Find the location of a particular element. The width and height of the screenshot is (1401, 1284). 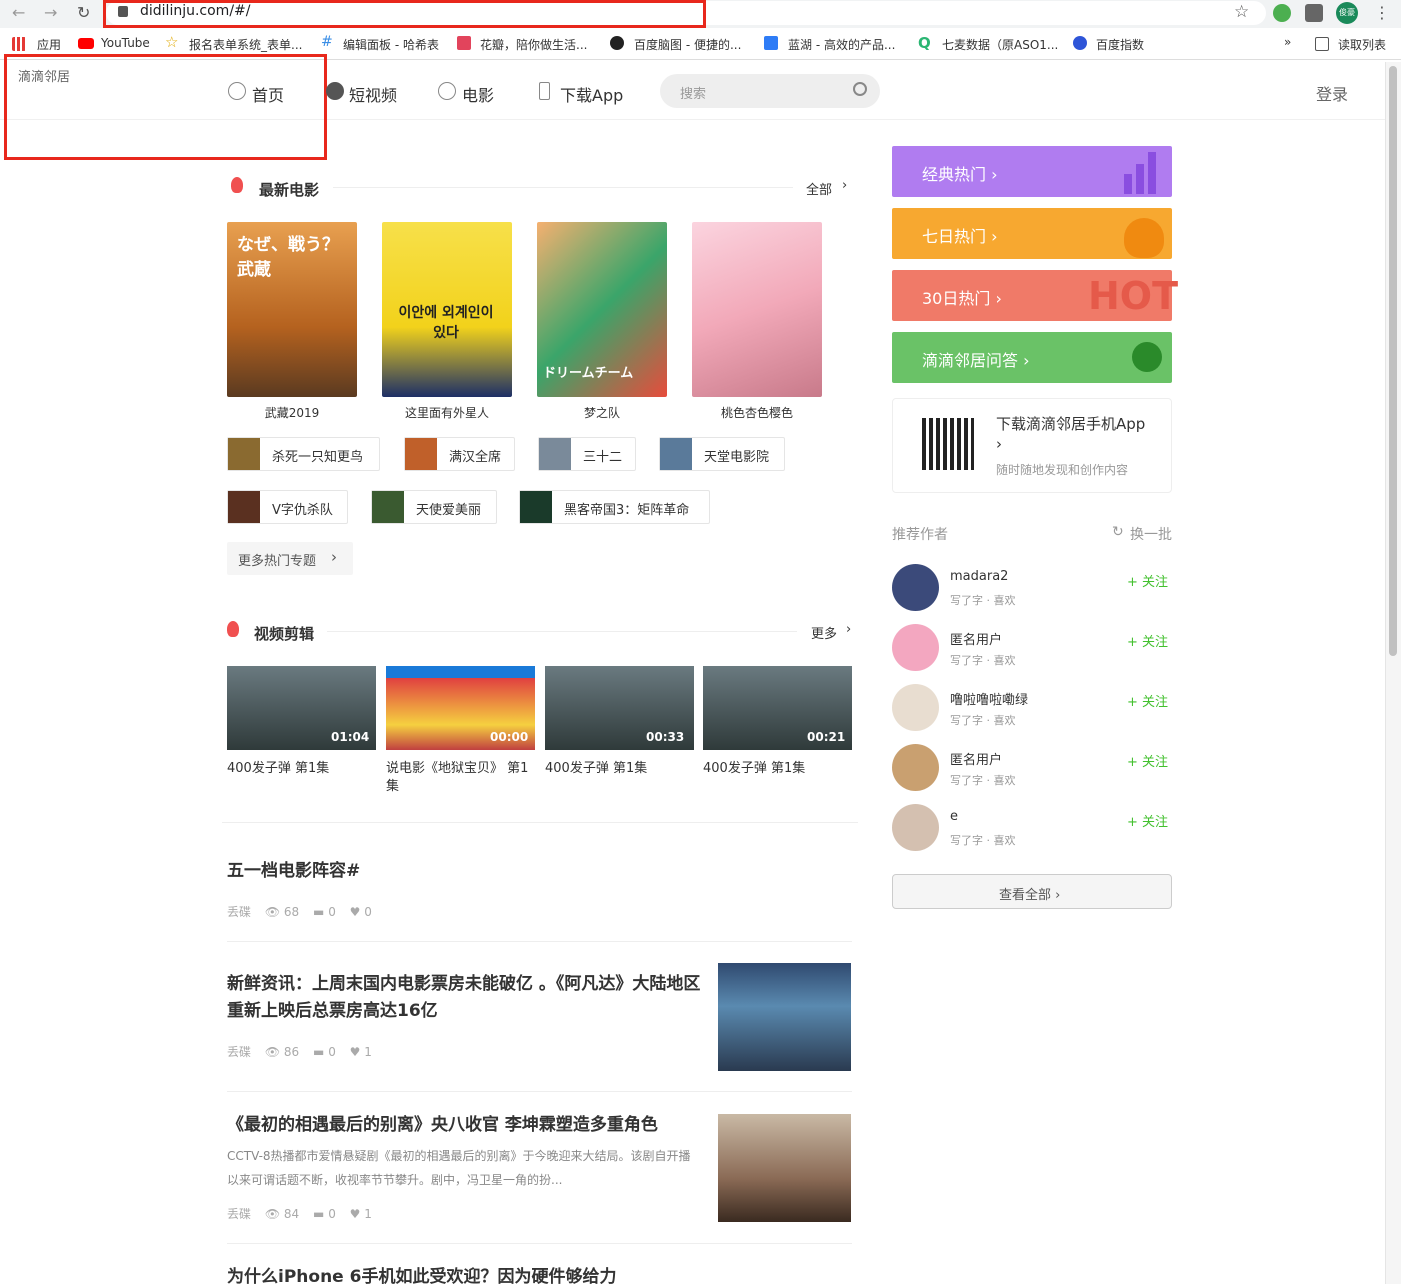

download-title: 下载滴滴邻居手机App is located at coordinates (1070, 423).